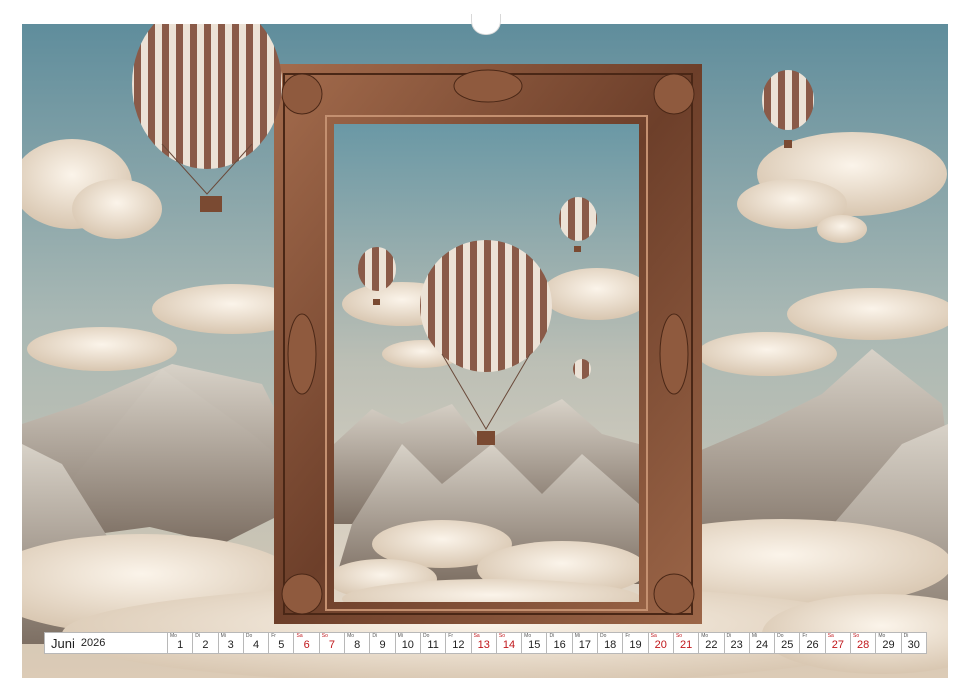  I want to click on day-number: 15, so click(534, 645).